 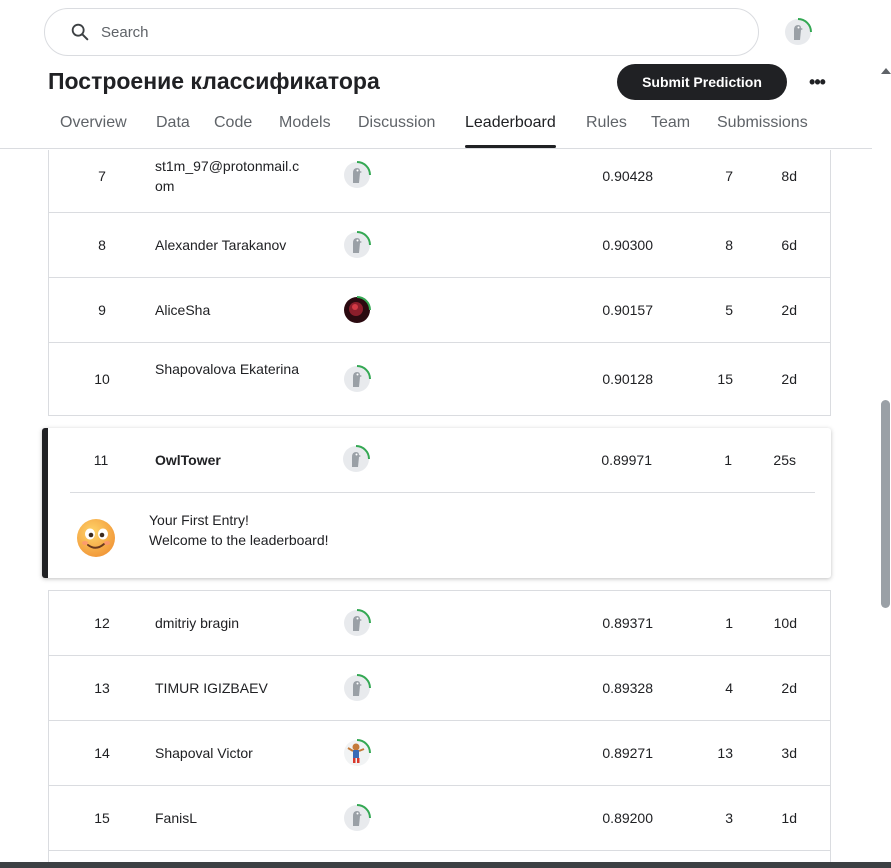 I want to click on entries: 15, so click(x=725, y=379).